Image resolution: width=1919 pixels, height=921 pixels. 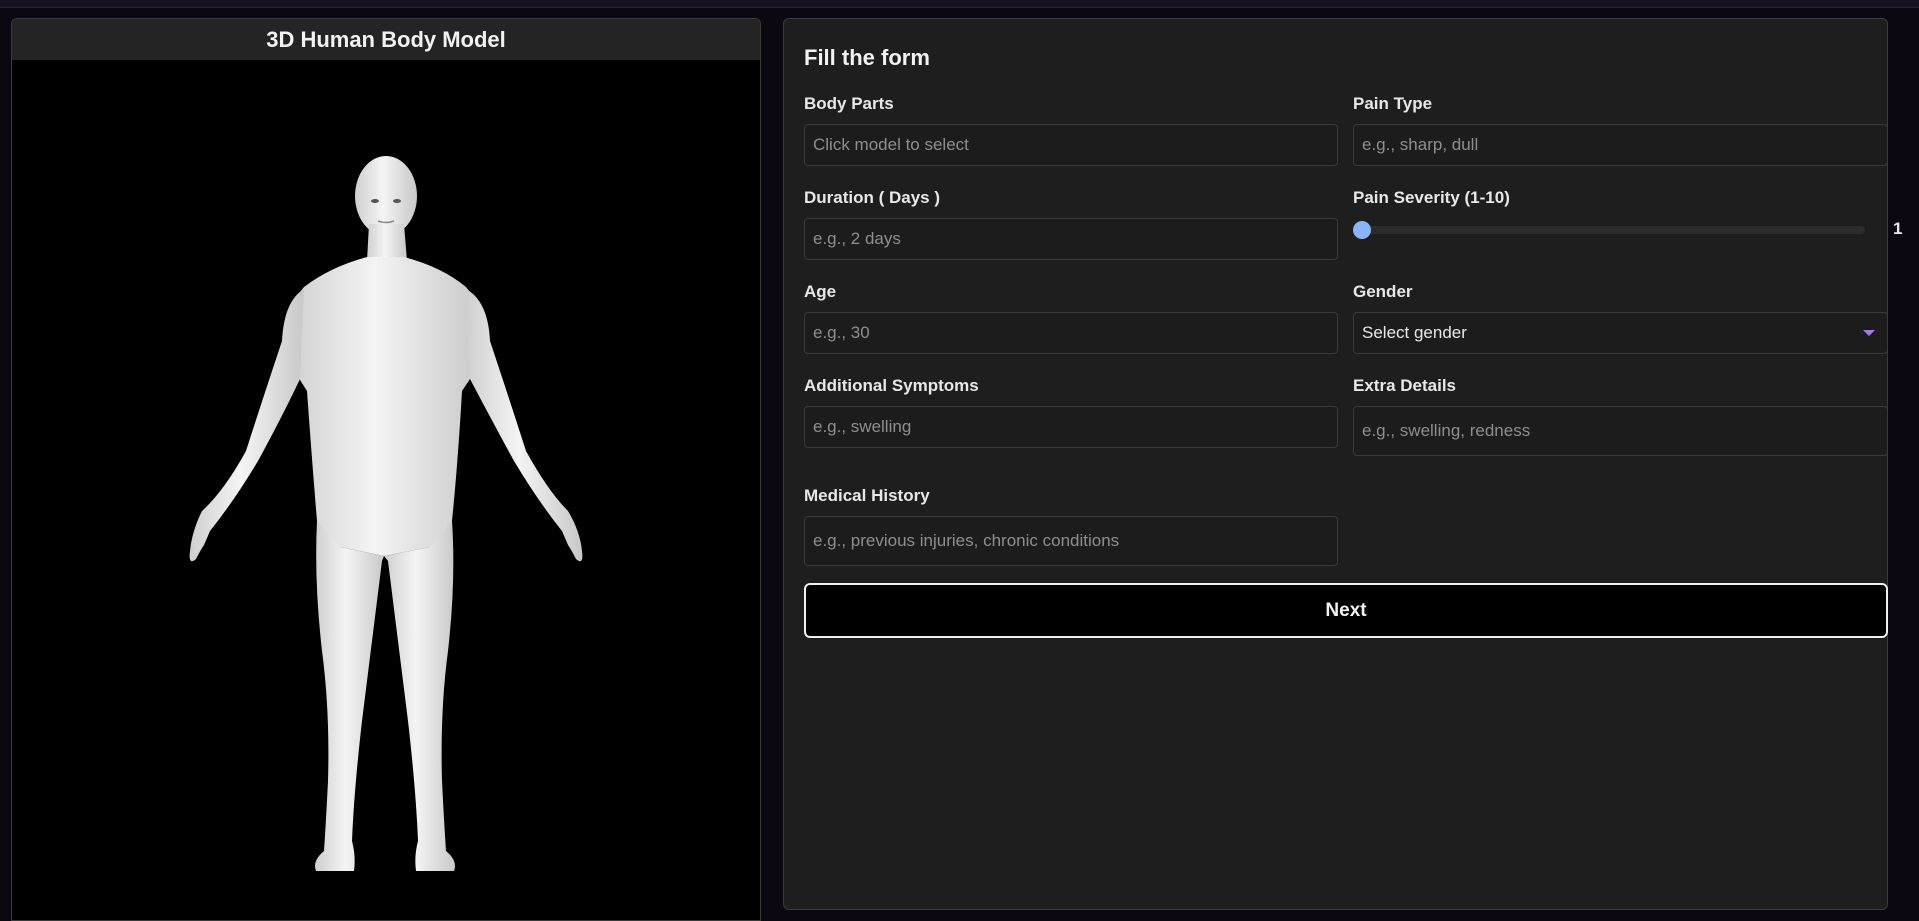 I want to click on body-parts-input, so click(x=1071, y=145).